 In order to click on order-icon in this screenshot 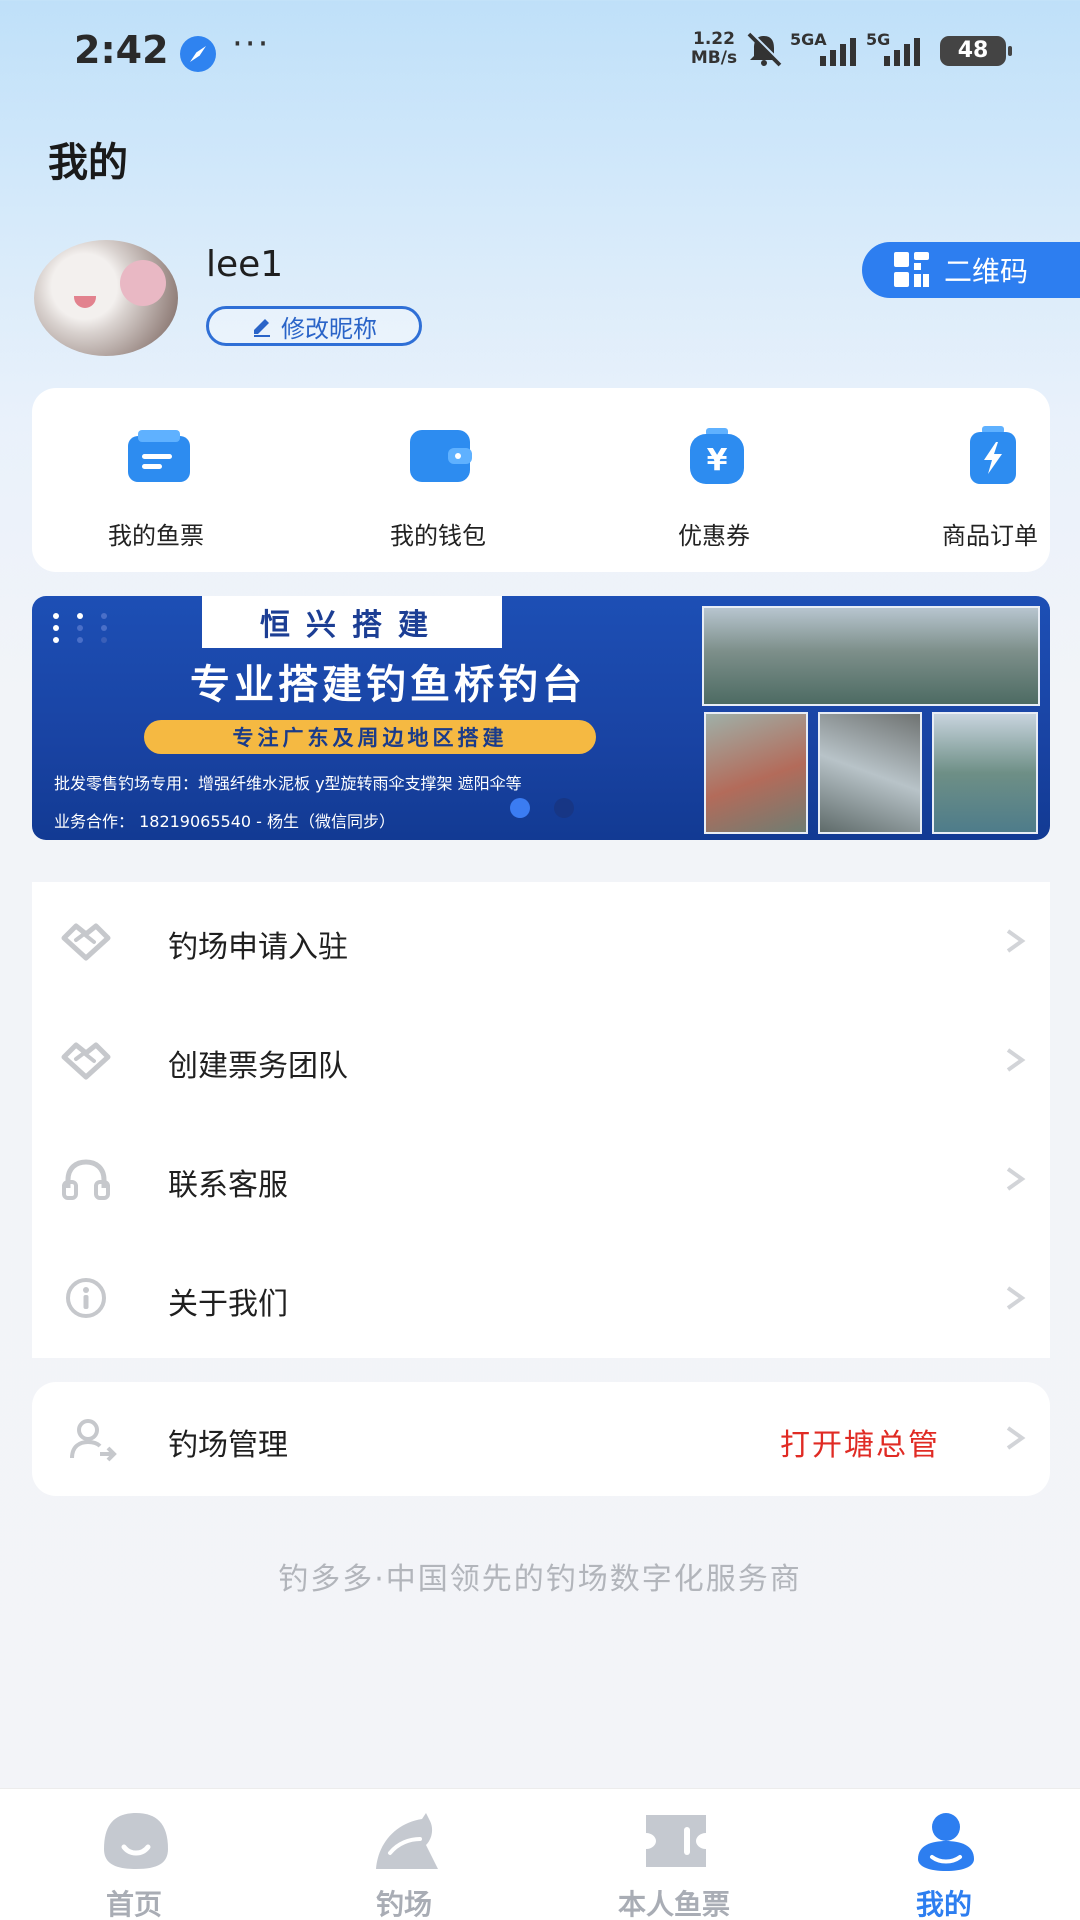, I will do `click(993, 455)`.